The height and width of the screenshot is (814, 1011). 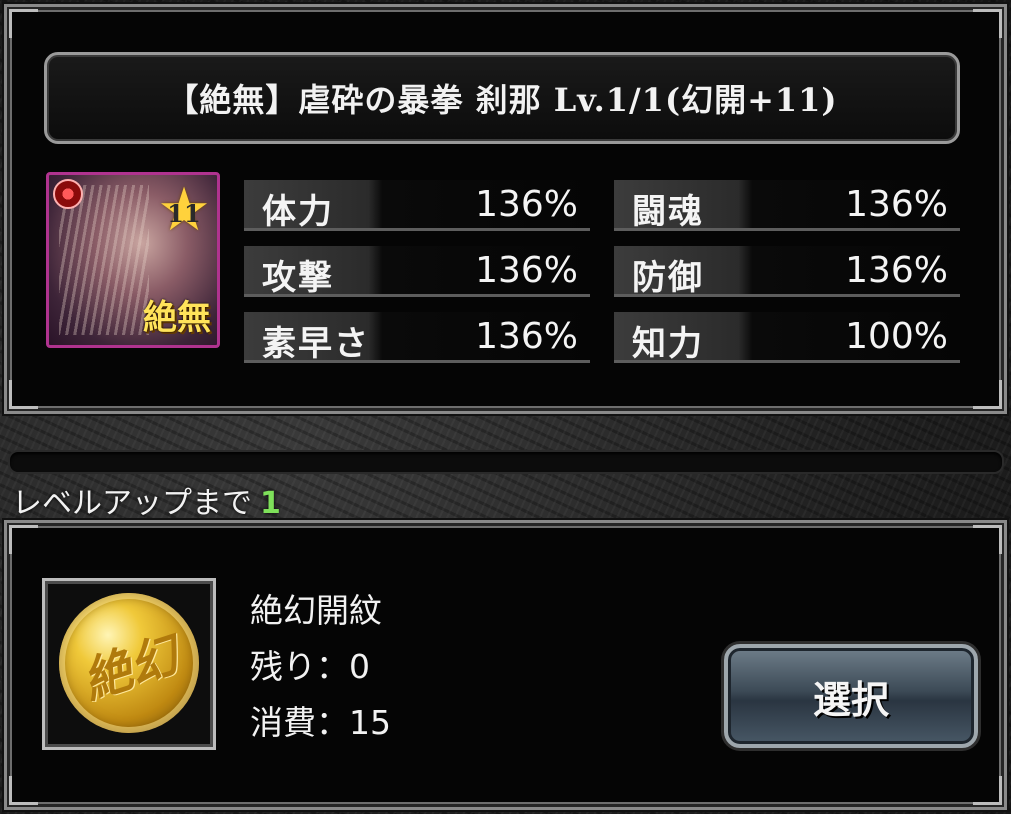 I want to click on stat-intelligence: 知力 100%, so click(x=787, y=338).